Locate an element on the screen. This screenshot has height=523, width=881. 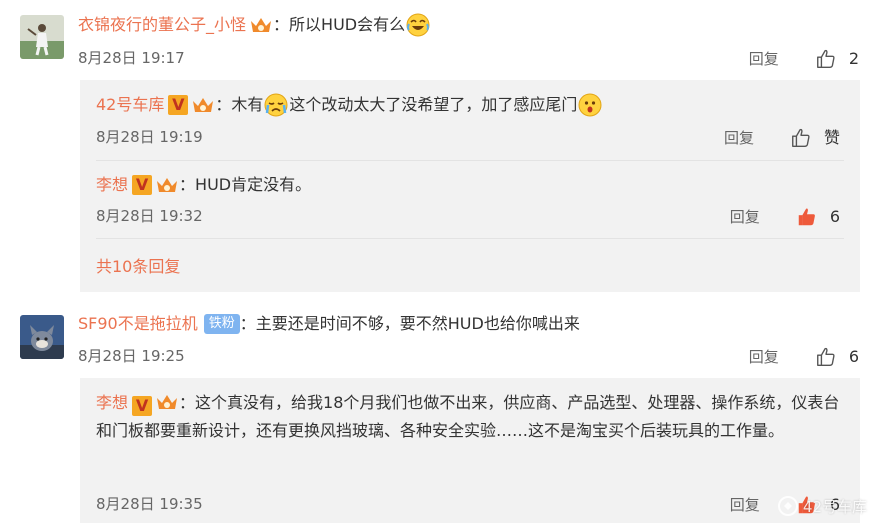
laugh-cry-emoji-icon is located at coordinates (418, 25).